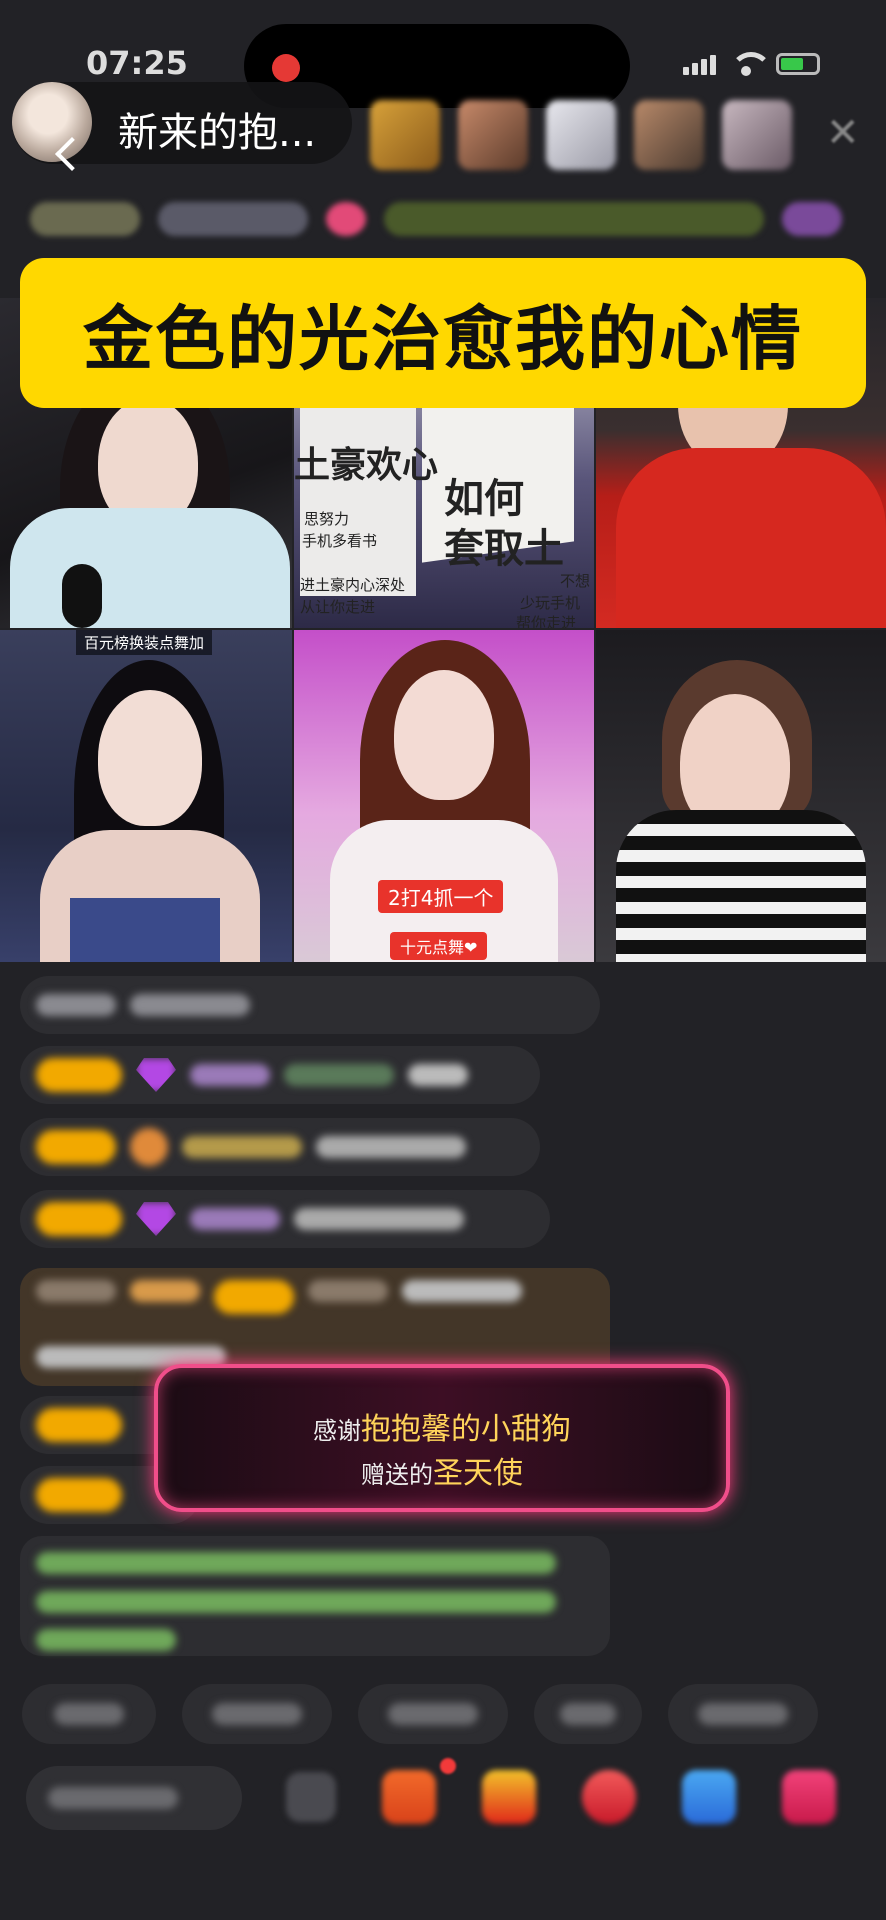 Image resolution: width=886 pixels, height=1920 pixels. I want to click on cellular-signal-icon, so click(699, 64).